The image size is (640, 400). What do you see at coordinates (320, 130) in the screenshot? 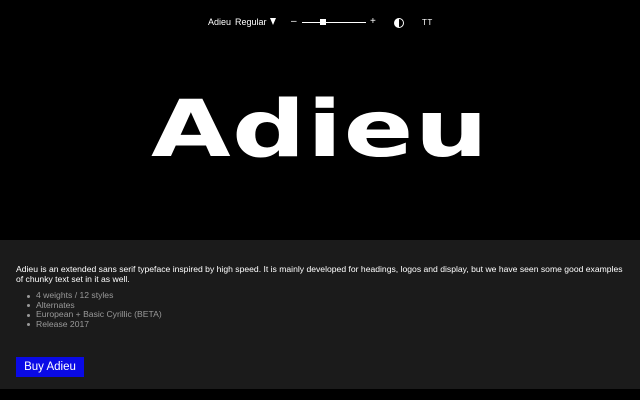
I see `specimen-text: Adieu` at bounding box center [320, 130].